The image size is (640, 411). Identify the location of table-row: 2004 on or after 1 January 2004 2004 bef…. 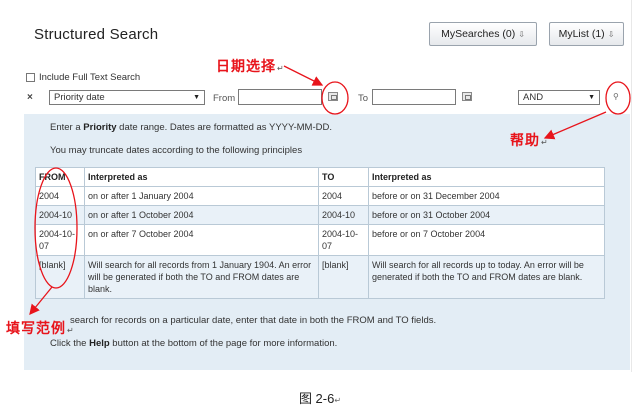
(320, 196).